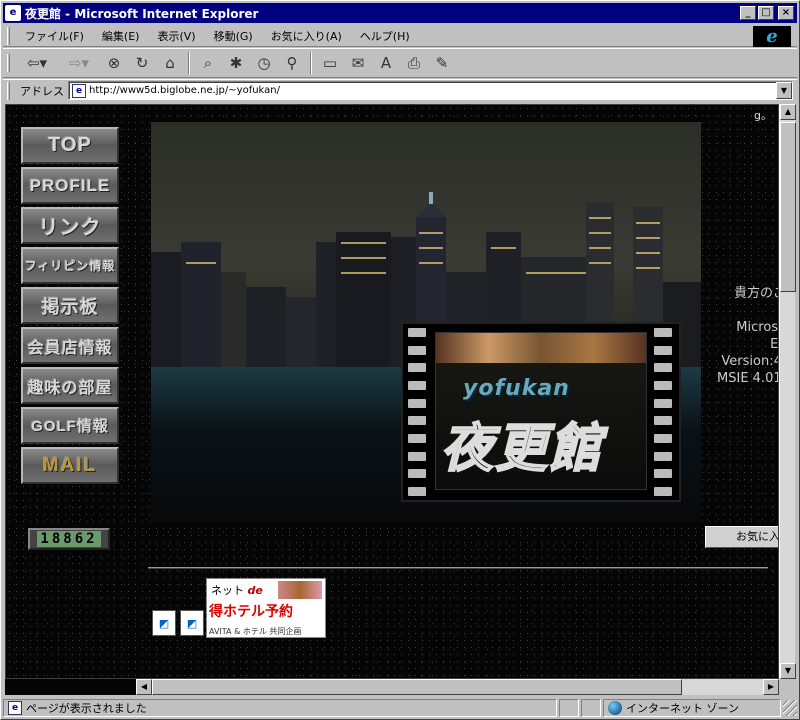  Describe the element at coordinates (42, 91) in the screenshot. I see `address-label: アドレス` at that location.